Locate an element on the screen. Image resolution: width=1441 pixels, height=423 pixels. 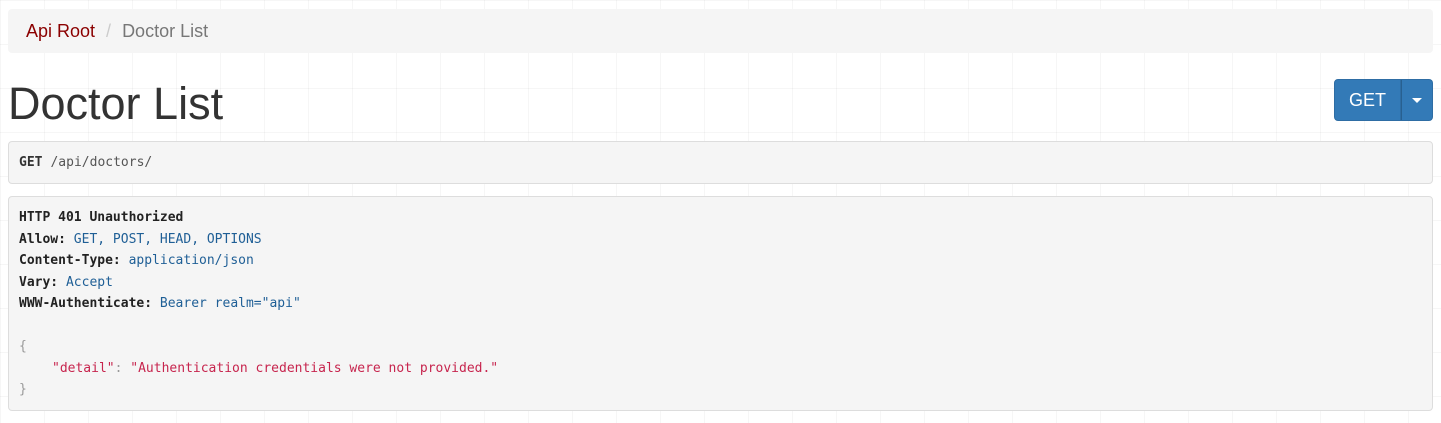
header-name: Content-Type: is located at coordinates (70, 260).